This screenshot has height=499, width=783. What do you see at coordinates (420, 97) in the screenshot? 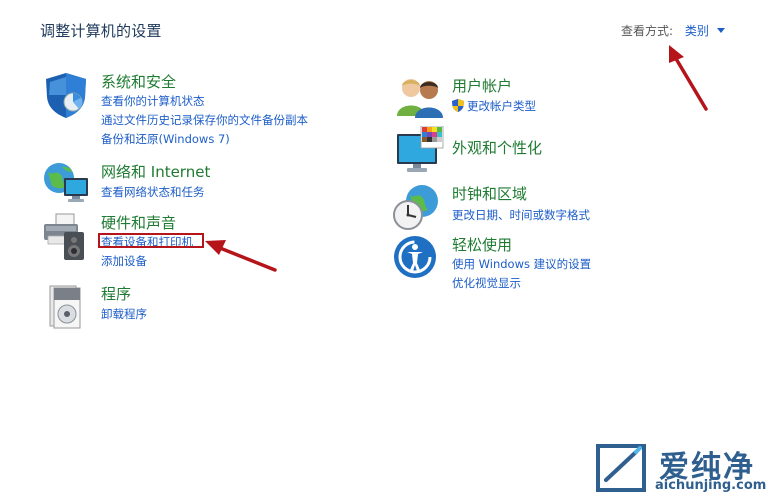
I see `users-icon` at bounding box center [420, 97].